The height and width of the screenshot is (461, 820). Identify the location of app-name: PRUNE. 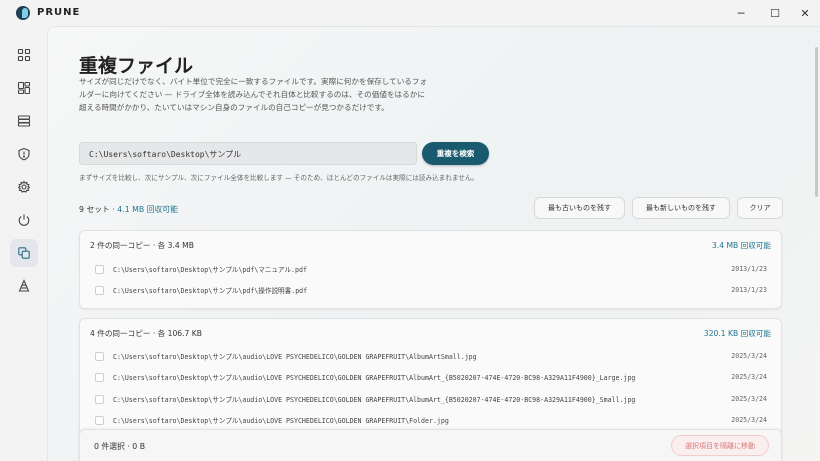
(59, 12).